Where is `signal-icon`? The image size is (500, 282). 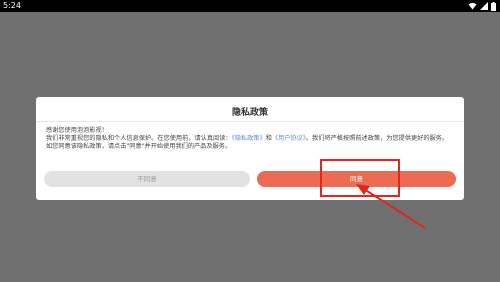 signal-icon is located at coordinates (484, 6).